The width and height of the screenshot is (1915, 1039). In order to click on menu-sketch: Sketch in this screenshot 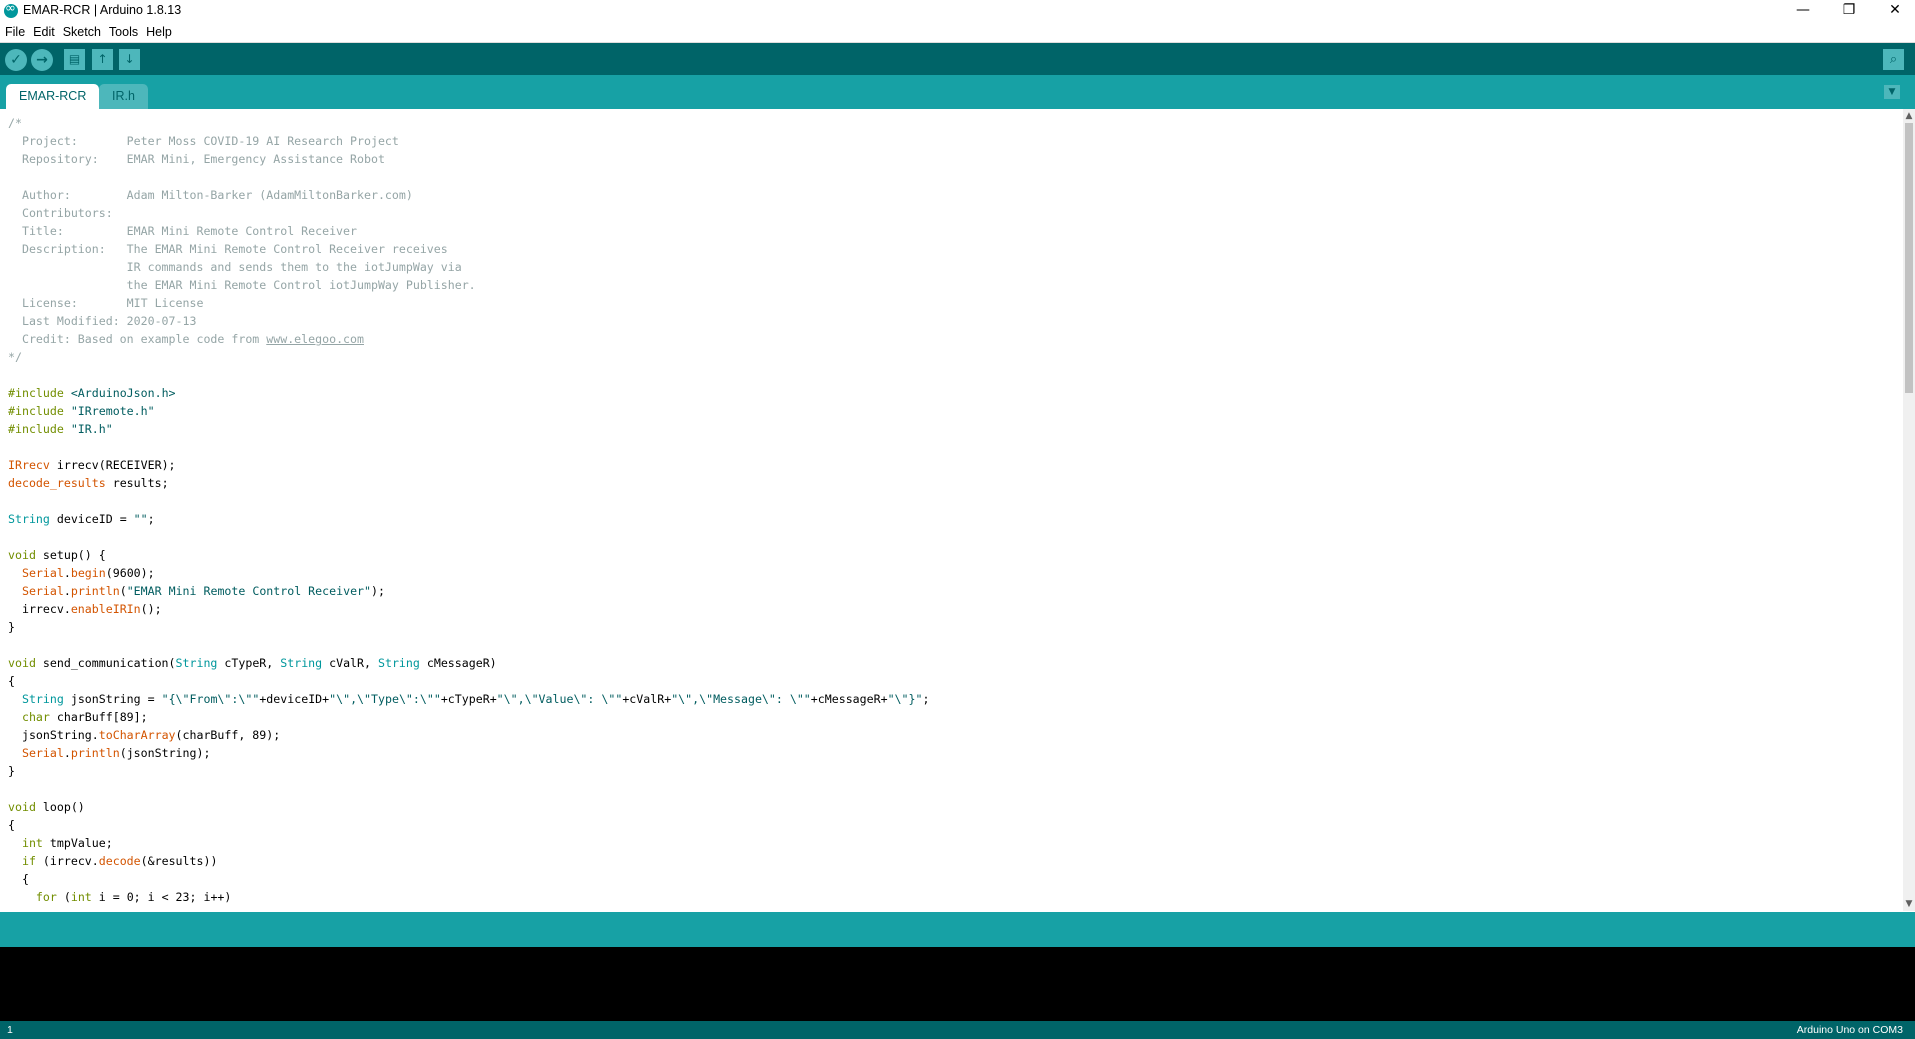, I will do `click(82, 30)`.